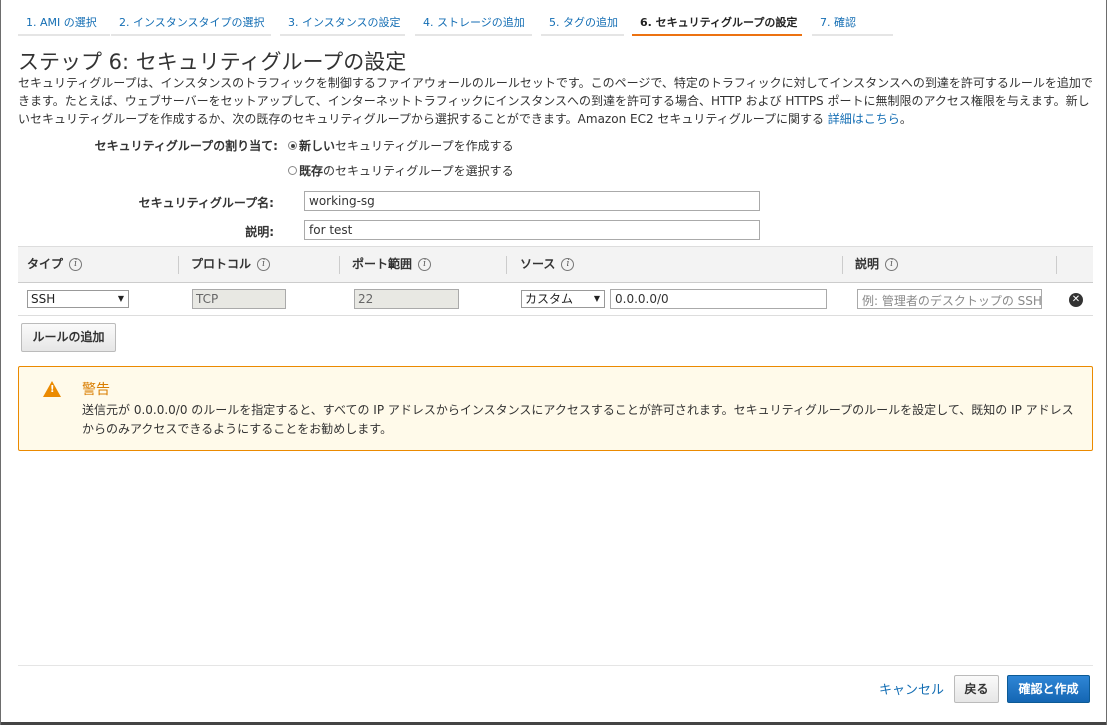 This screenshot has height=725, width=1107. I want to click on review-and-launch-button: 確認と作成, so click(1048, 689).